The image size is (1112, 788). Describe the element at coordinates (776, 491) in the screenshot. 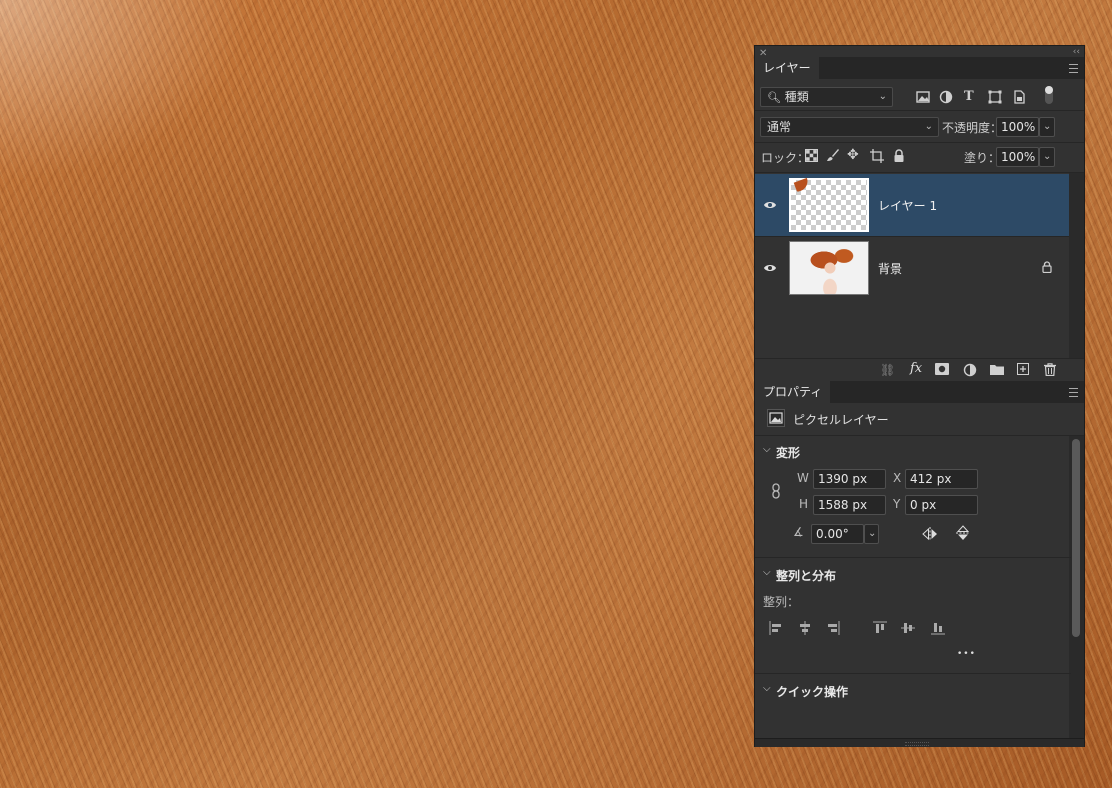

I see `link-dimensions-icon` at that location.